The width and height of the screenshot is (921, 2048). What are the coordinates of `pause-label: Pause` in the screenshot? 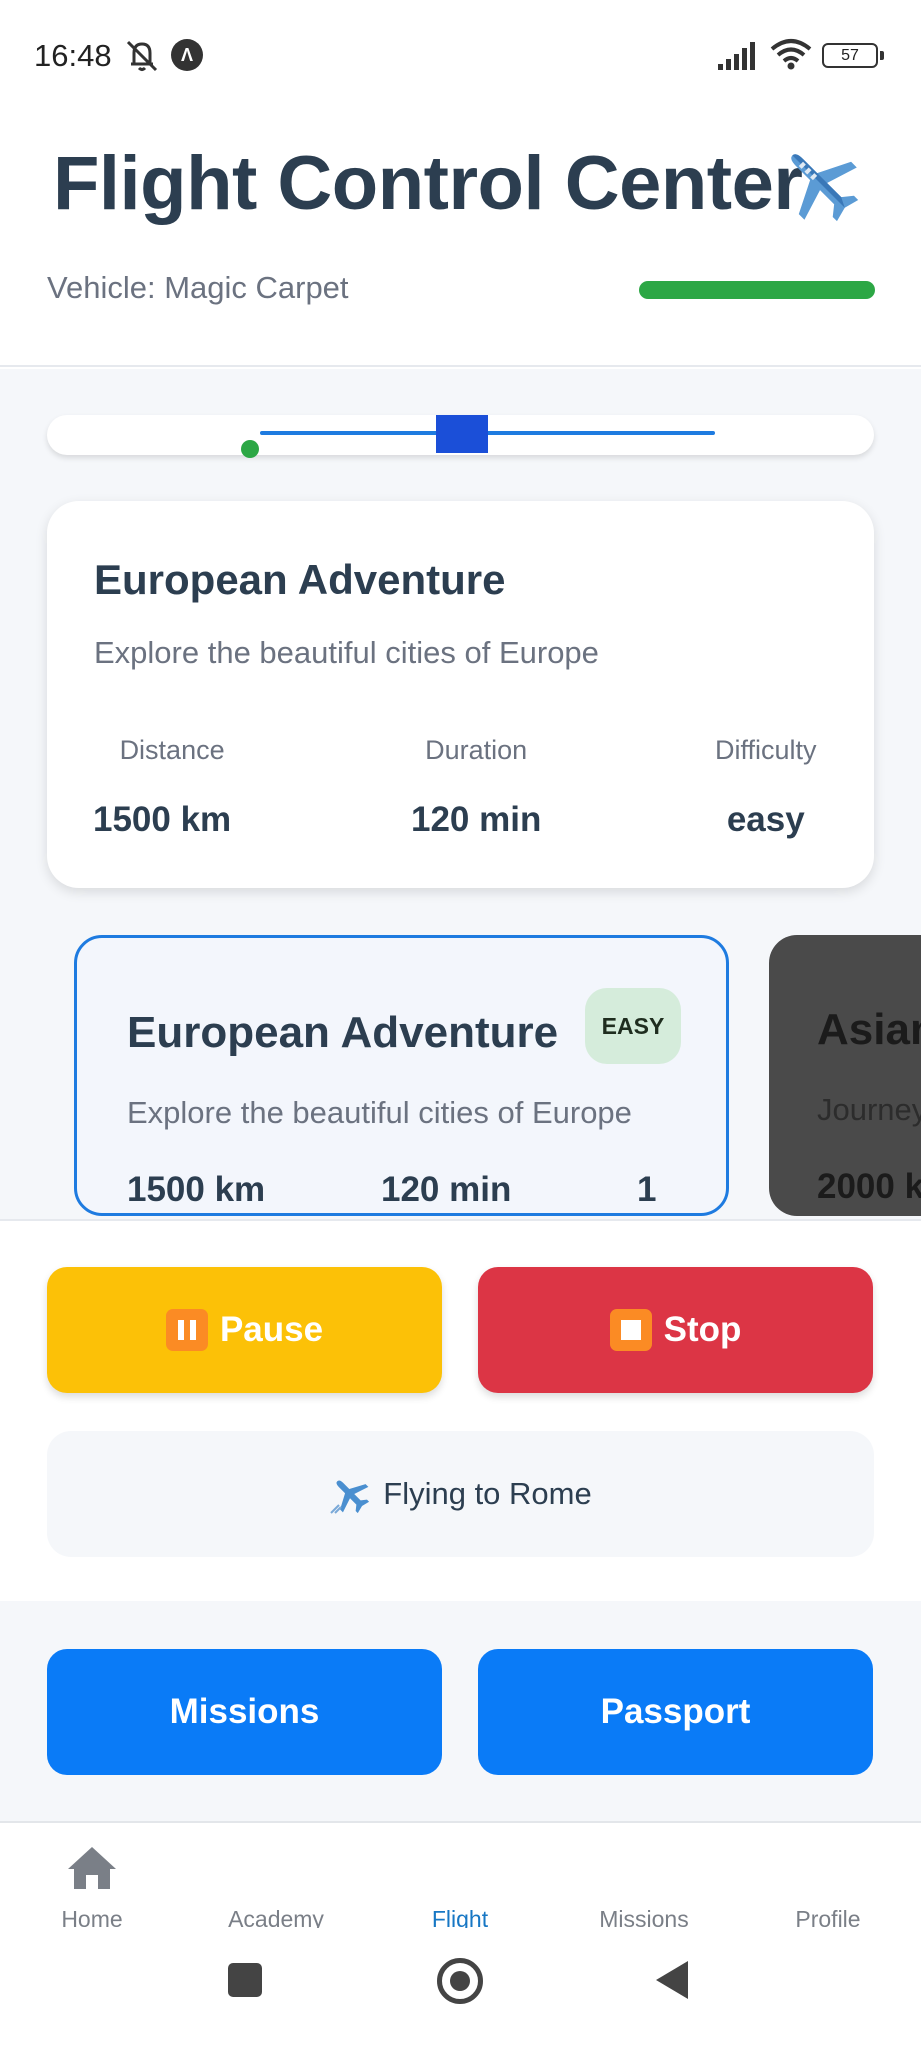 It's located at (271, 1329).